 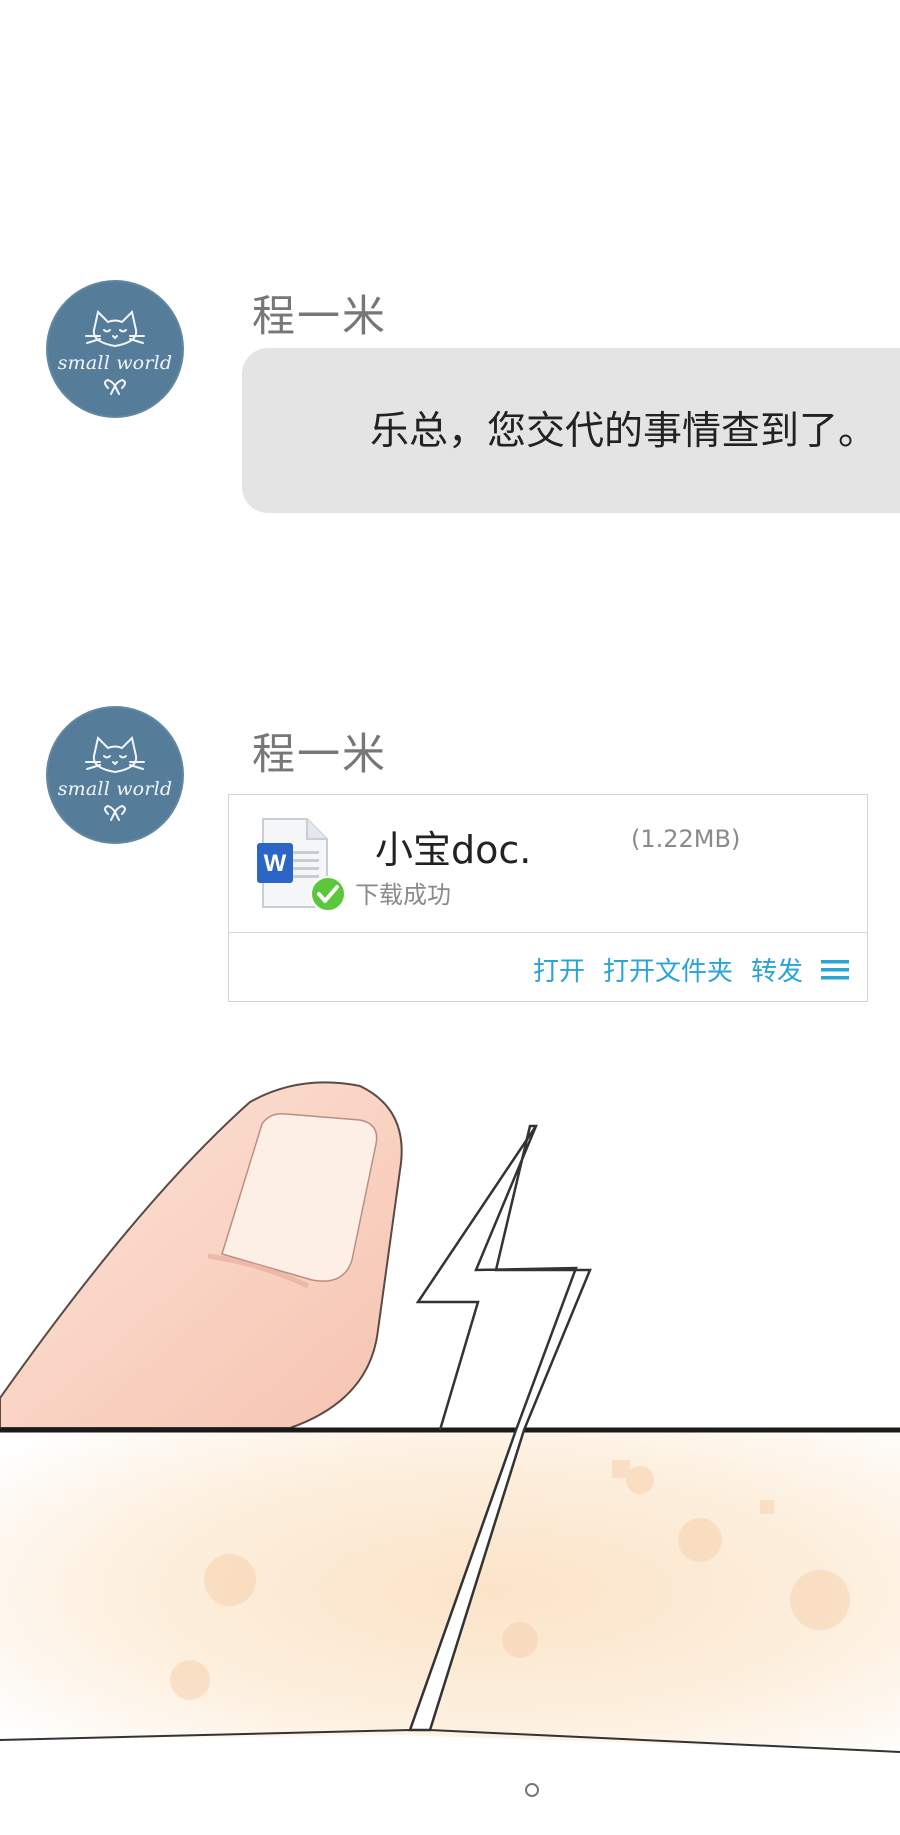 I want to click on file-info: W 小宝doc. (1.22MB) 下载成功, so click(x=548, y=864).